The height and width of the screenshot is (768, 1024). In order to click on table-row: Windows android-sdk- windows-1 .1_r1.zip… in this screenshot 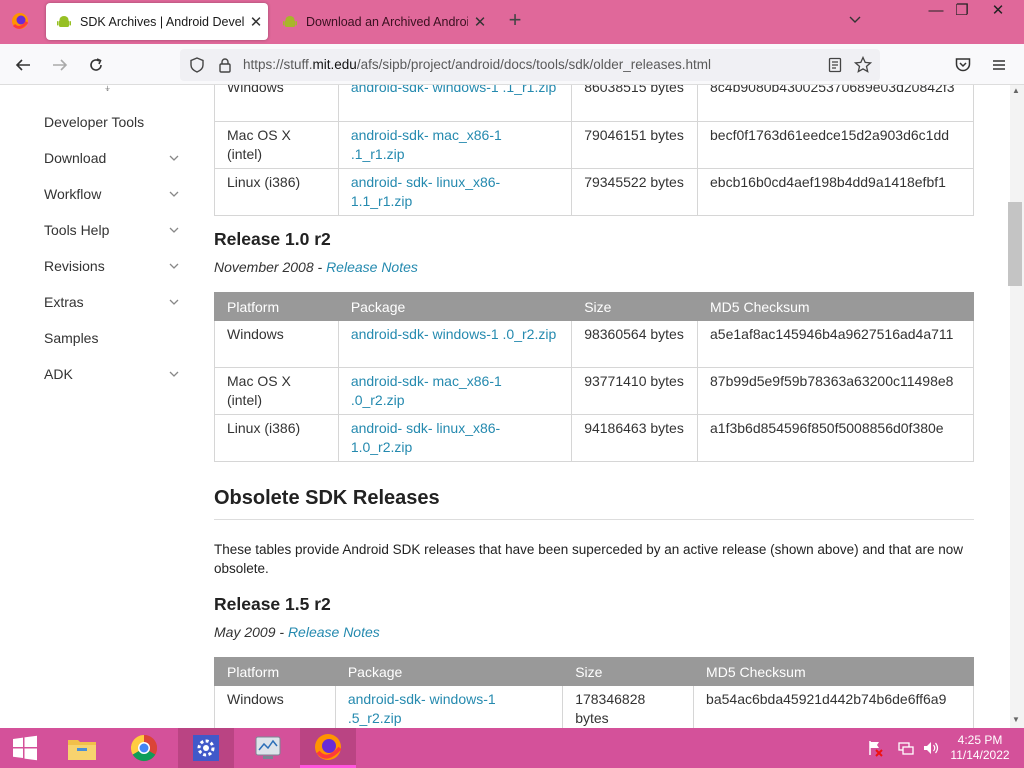, I will do `click(594, 103)`.